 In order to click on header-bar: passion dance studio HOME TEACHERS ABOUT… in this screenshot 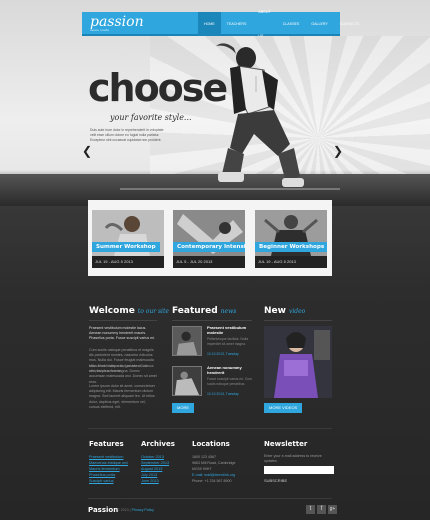, I will do `click(220, 24)`.